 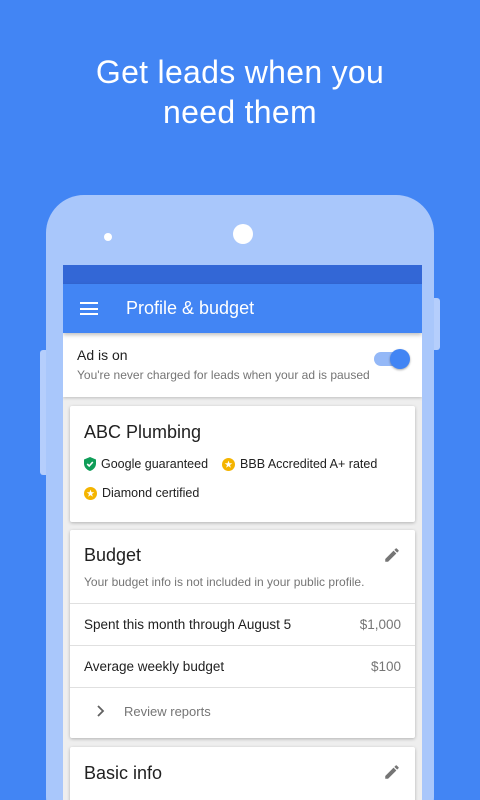 I want to click on badge-google-guaranteed: Google guaranteed, so click(x=146, y=464).